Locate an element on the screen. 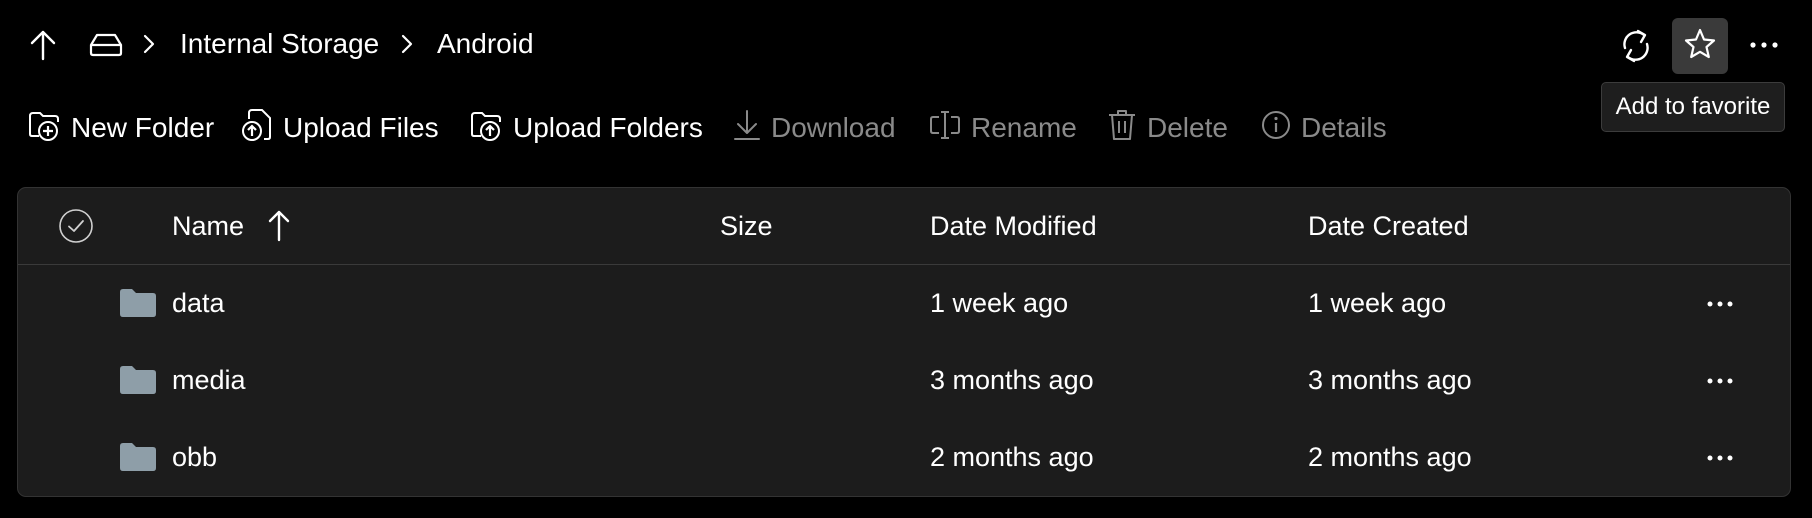  go-up-button is located at coordinates (43, 45).